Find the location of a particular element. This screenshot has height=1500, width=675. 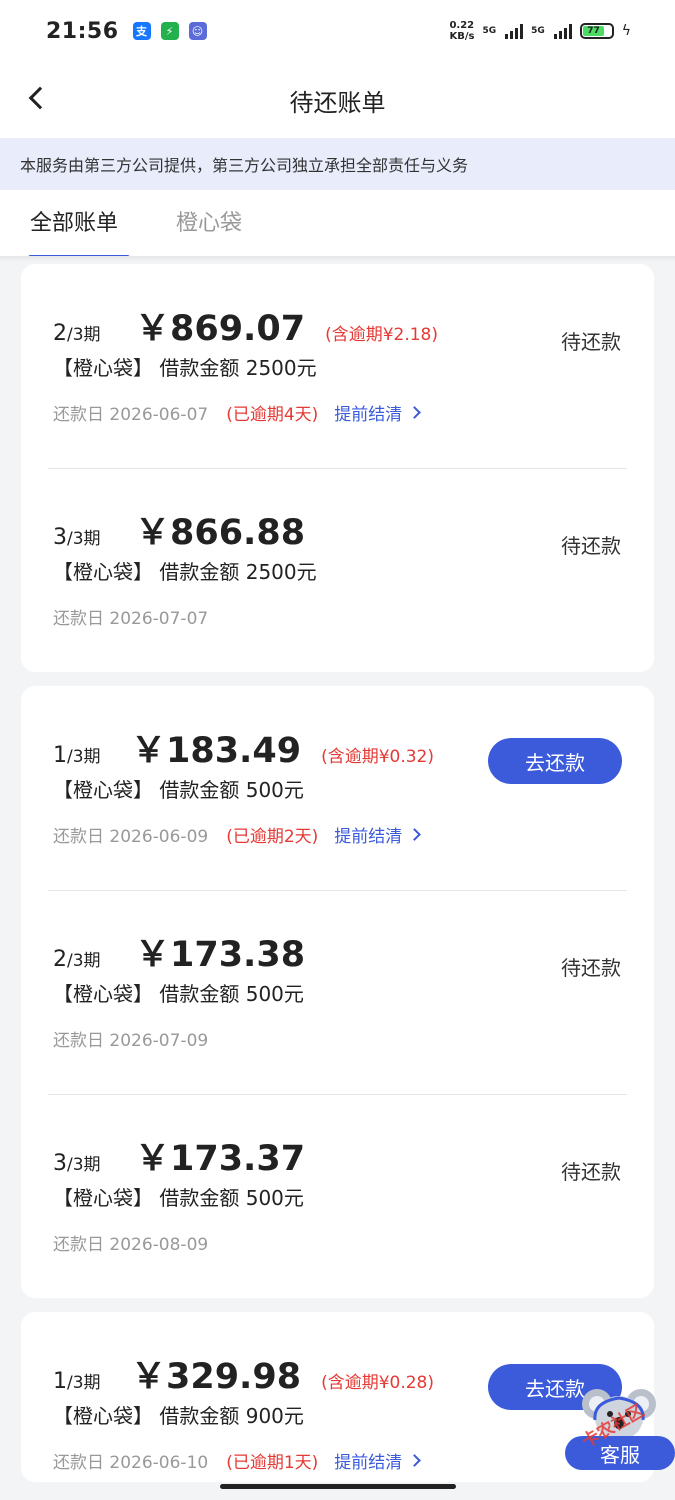

sim1-tag: 5G is located at coordinates (489, 31).